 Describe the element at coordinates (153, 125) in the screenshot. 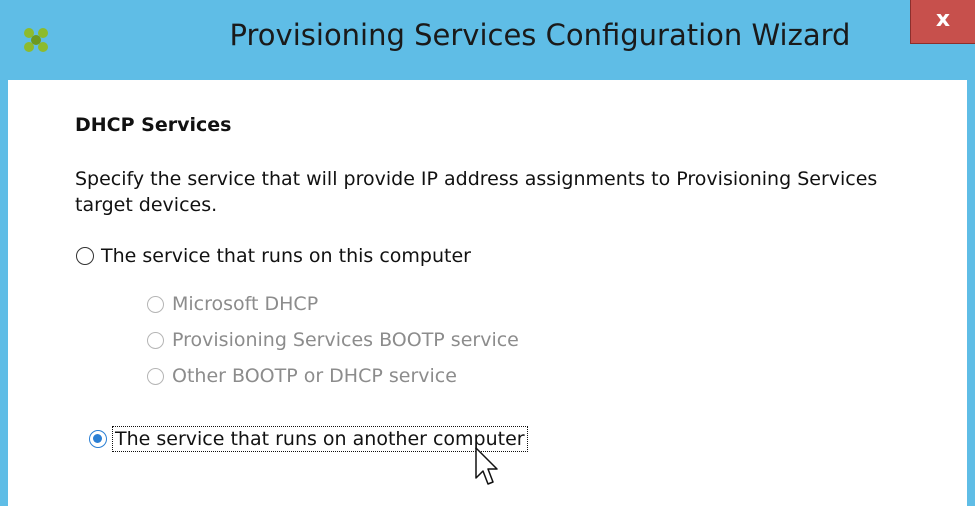

I see `page-heading: DHCP Services` at that location.